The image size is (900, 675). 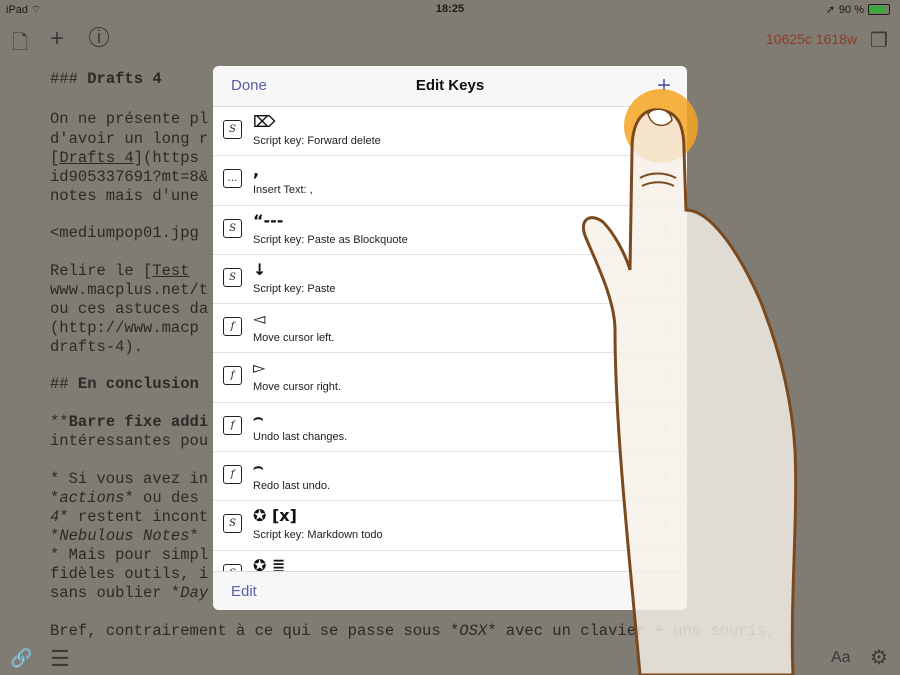 I want to click on new-draft-icon: +, so click(x=57, y=39).